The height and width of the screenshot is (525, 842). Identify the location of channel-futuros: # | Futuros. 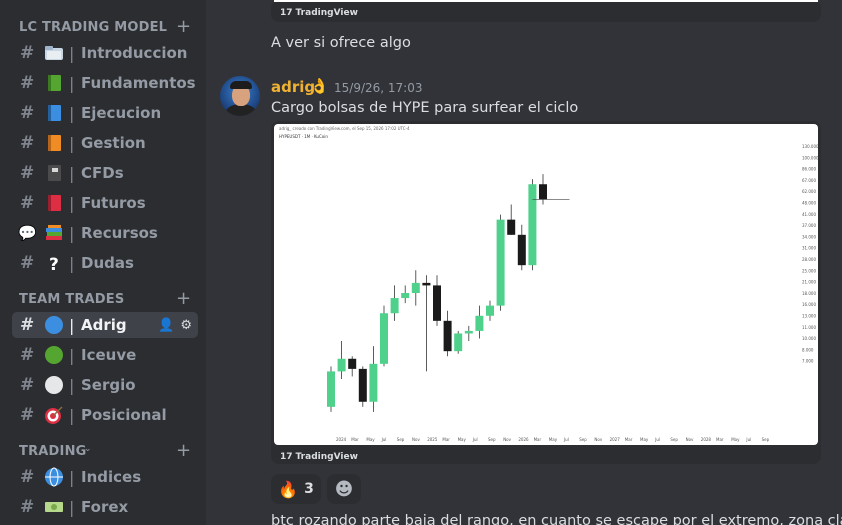
(105, 203).